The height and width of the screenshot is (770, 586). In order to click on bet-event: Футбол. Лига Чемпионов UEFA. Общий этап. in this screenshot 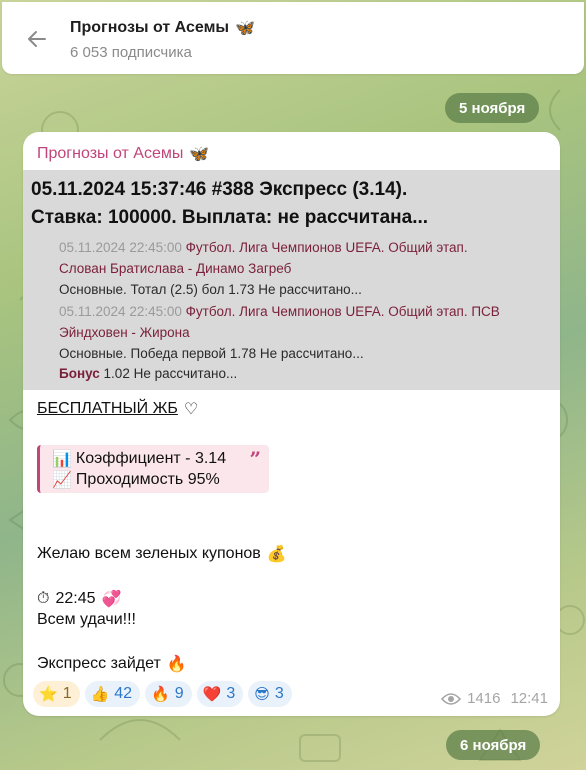, I will do `click(324, 247)`.